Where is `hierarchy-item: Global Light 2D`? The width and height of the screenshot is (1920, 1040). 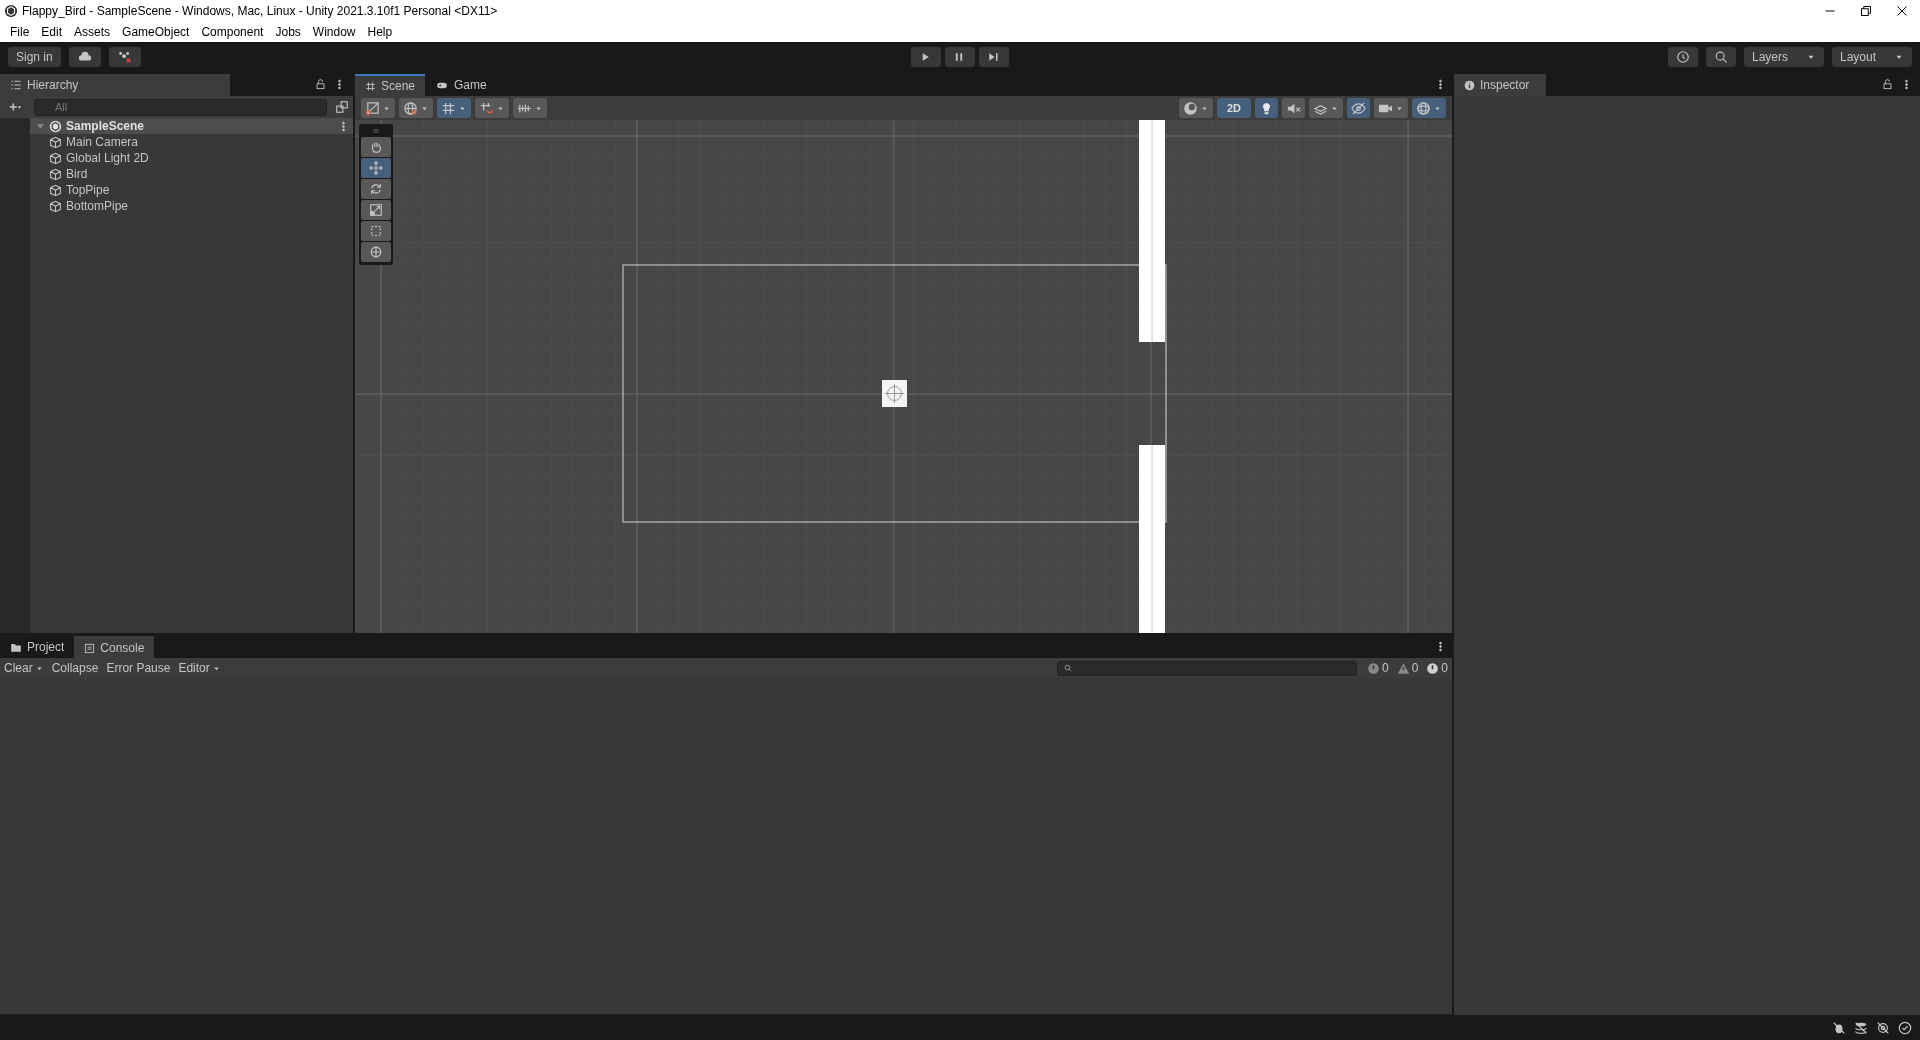
hierarchy-item: Global Light 2D is located at coordinates (191, 158).